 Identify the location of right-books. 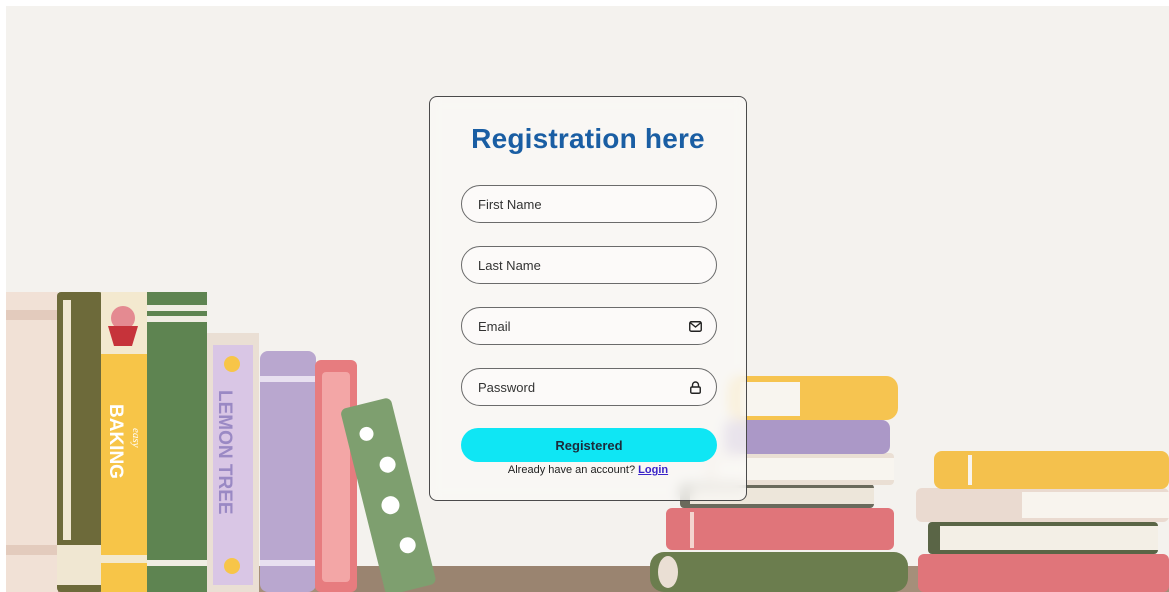
(1042, 521).